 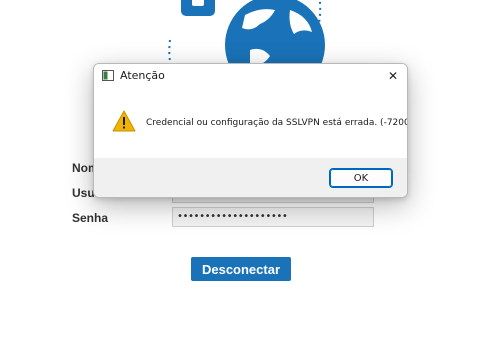 What do you see at coordinates (90, 218) in the screenshot?
I see `password-label: Senha` at bounding box center [90, 218].